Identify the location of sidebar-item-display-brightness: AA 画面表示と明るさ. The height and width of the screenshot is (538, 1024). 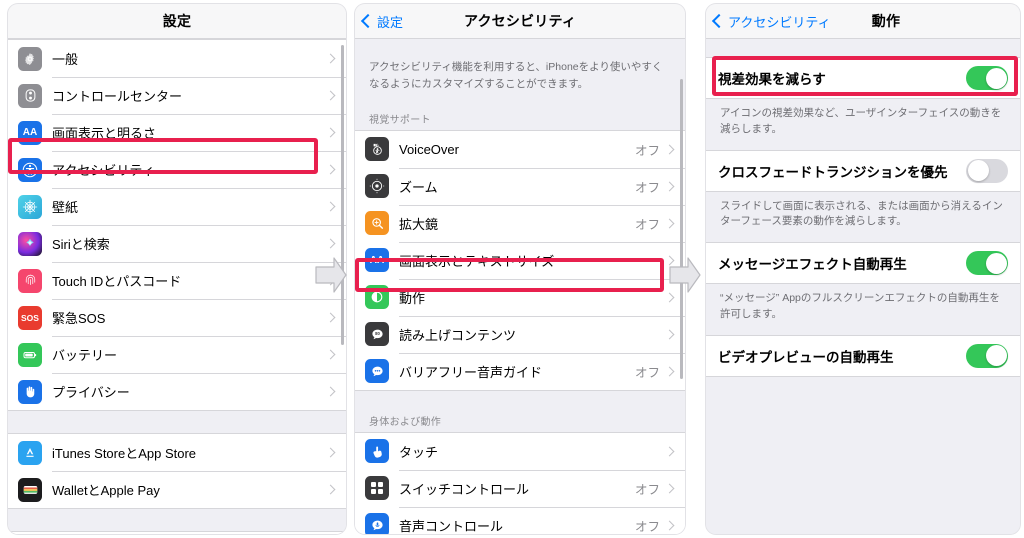
(177, 132).